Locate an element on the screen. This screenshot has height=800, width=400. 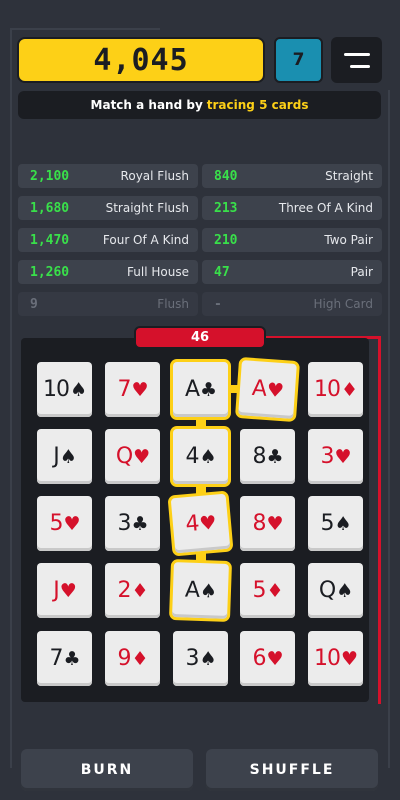
hand-points: 2,100 is located at coordinates (50, 176).